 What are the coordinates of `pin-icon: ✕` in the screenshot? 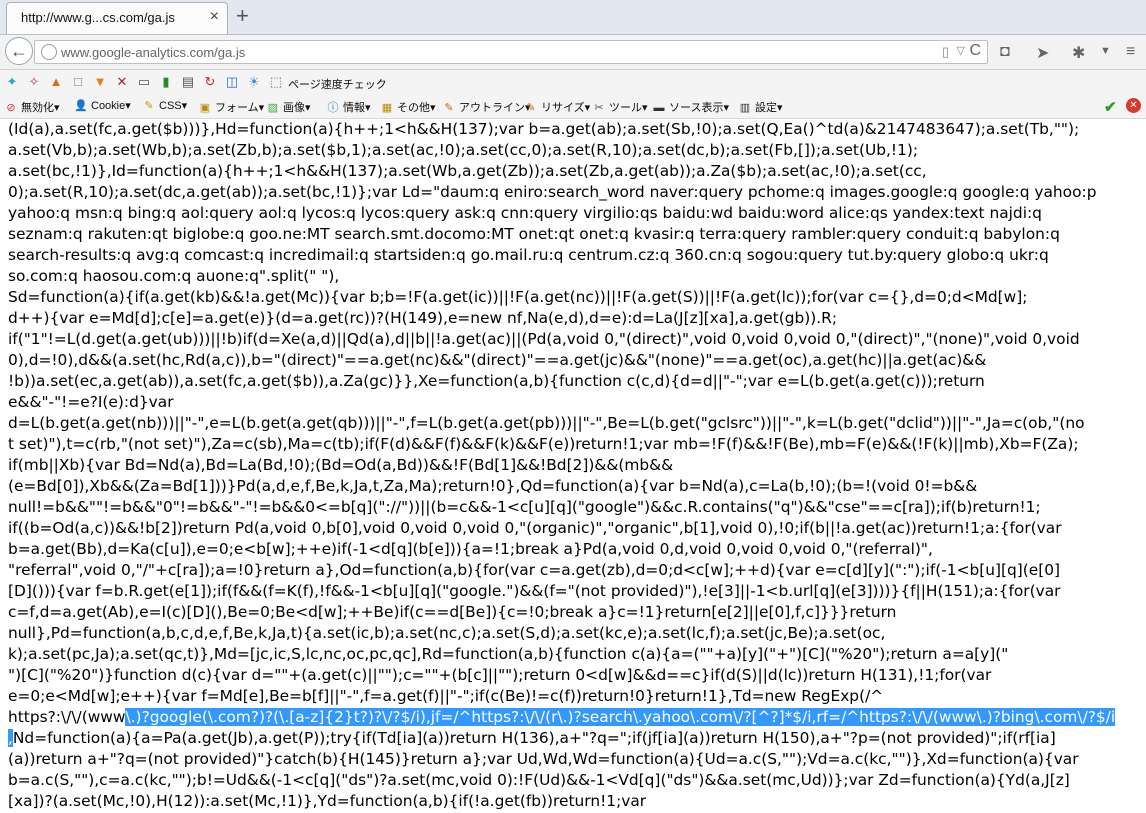 It's located at (122, 82).